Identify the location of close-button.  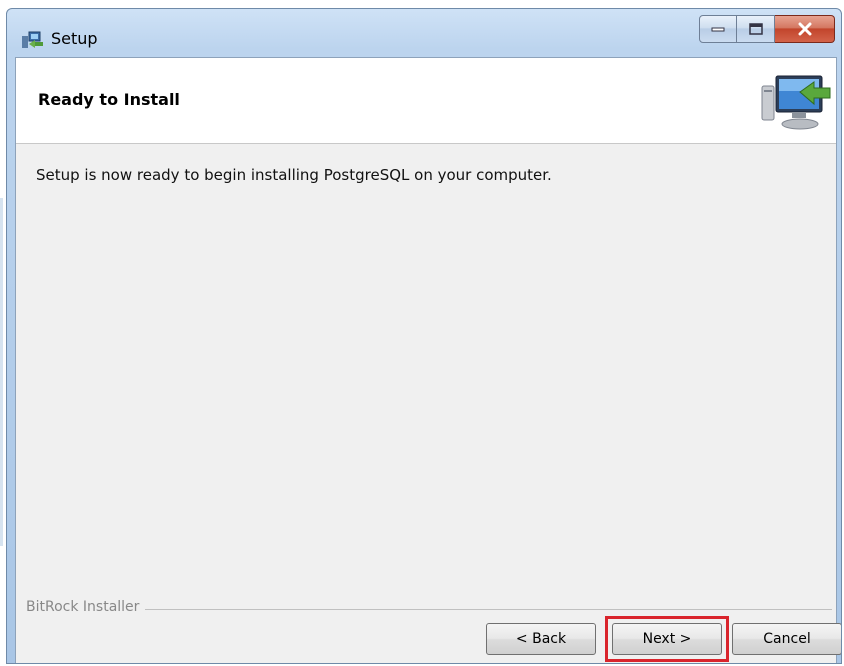
(805, 29).